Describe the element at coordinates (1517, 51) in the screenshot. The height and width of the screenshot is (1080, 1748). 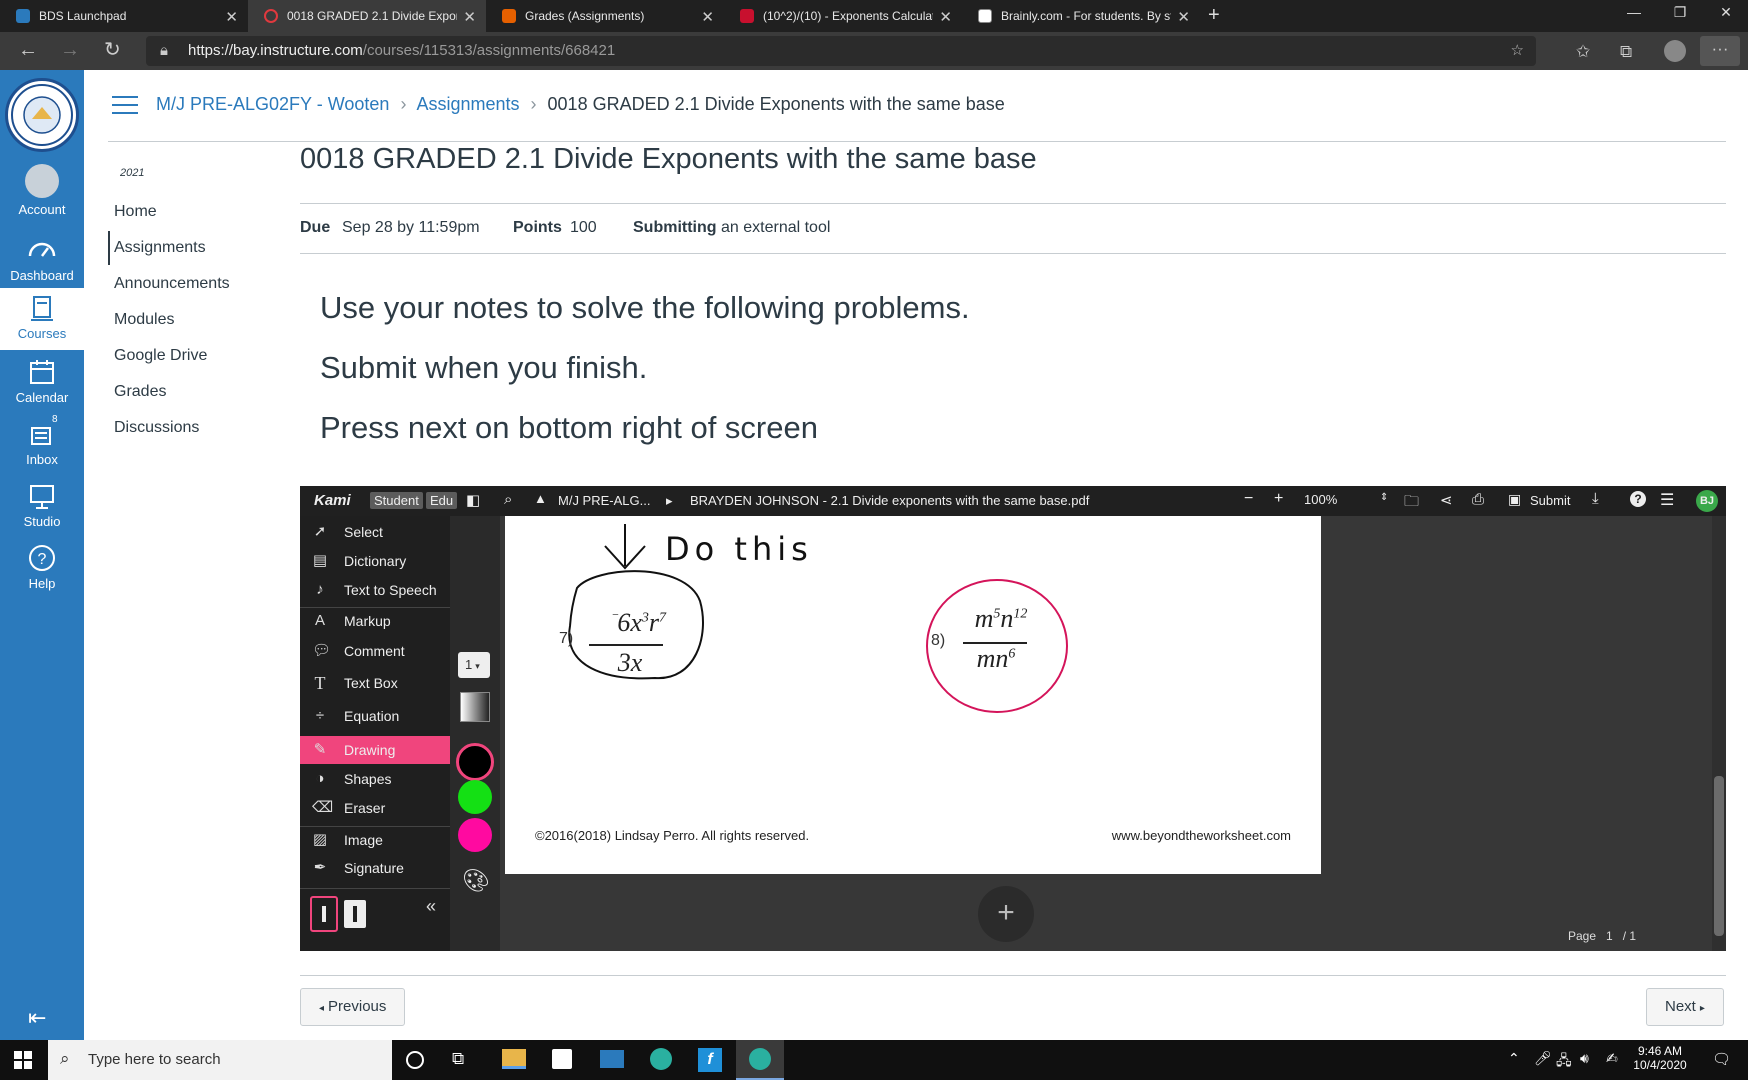
I see `favorite-star-icon: ☆` at that location.